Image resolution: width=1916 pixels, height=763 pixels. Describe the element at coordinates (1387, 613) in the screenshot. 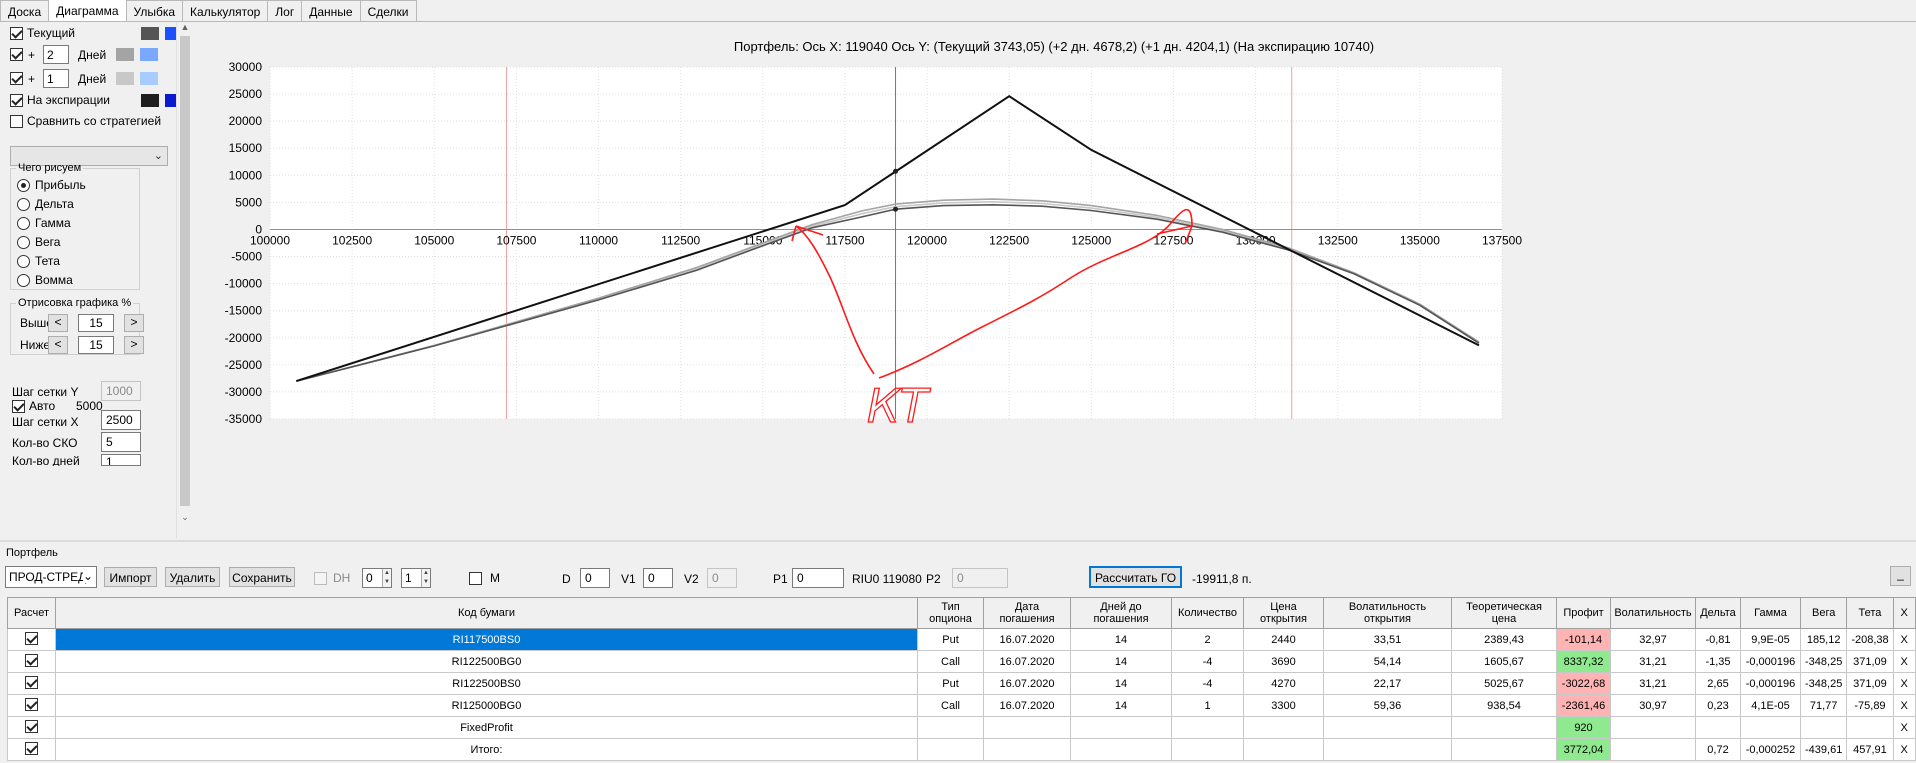

I see `col-open-vol: Волатильность открытия` at that location.